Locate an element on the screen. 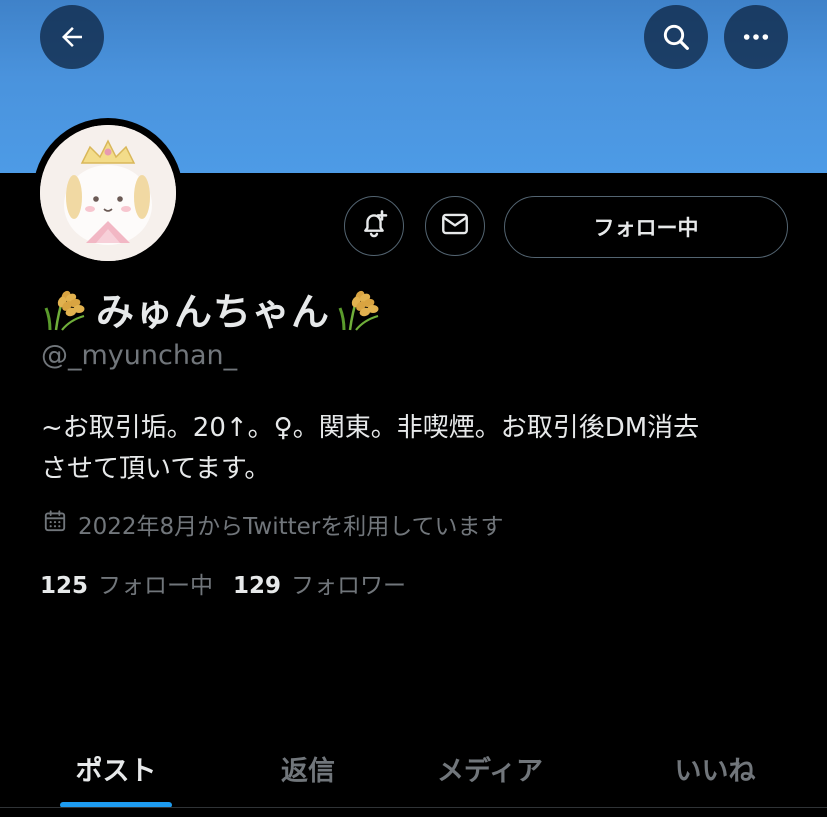  following-link: 125 フォロー中 is located at coordinates (126, 583).